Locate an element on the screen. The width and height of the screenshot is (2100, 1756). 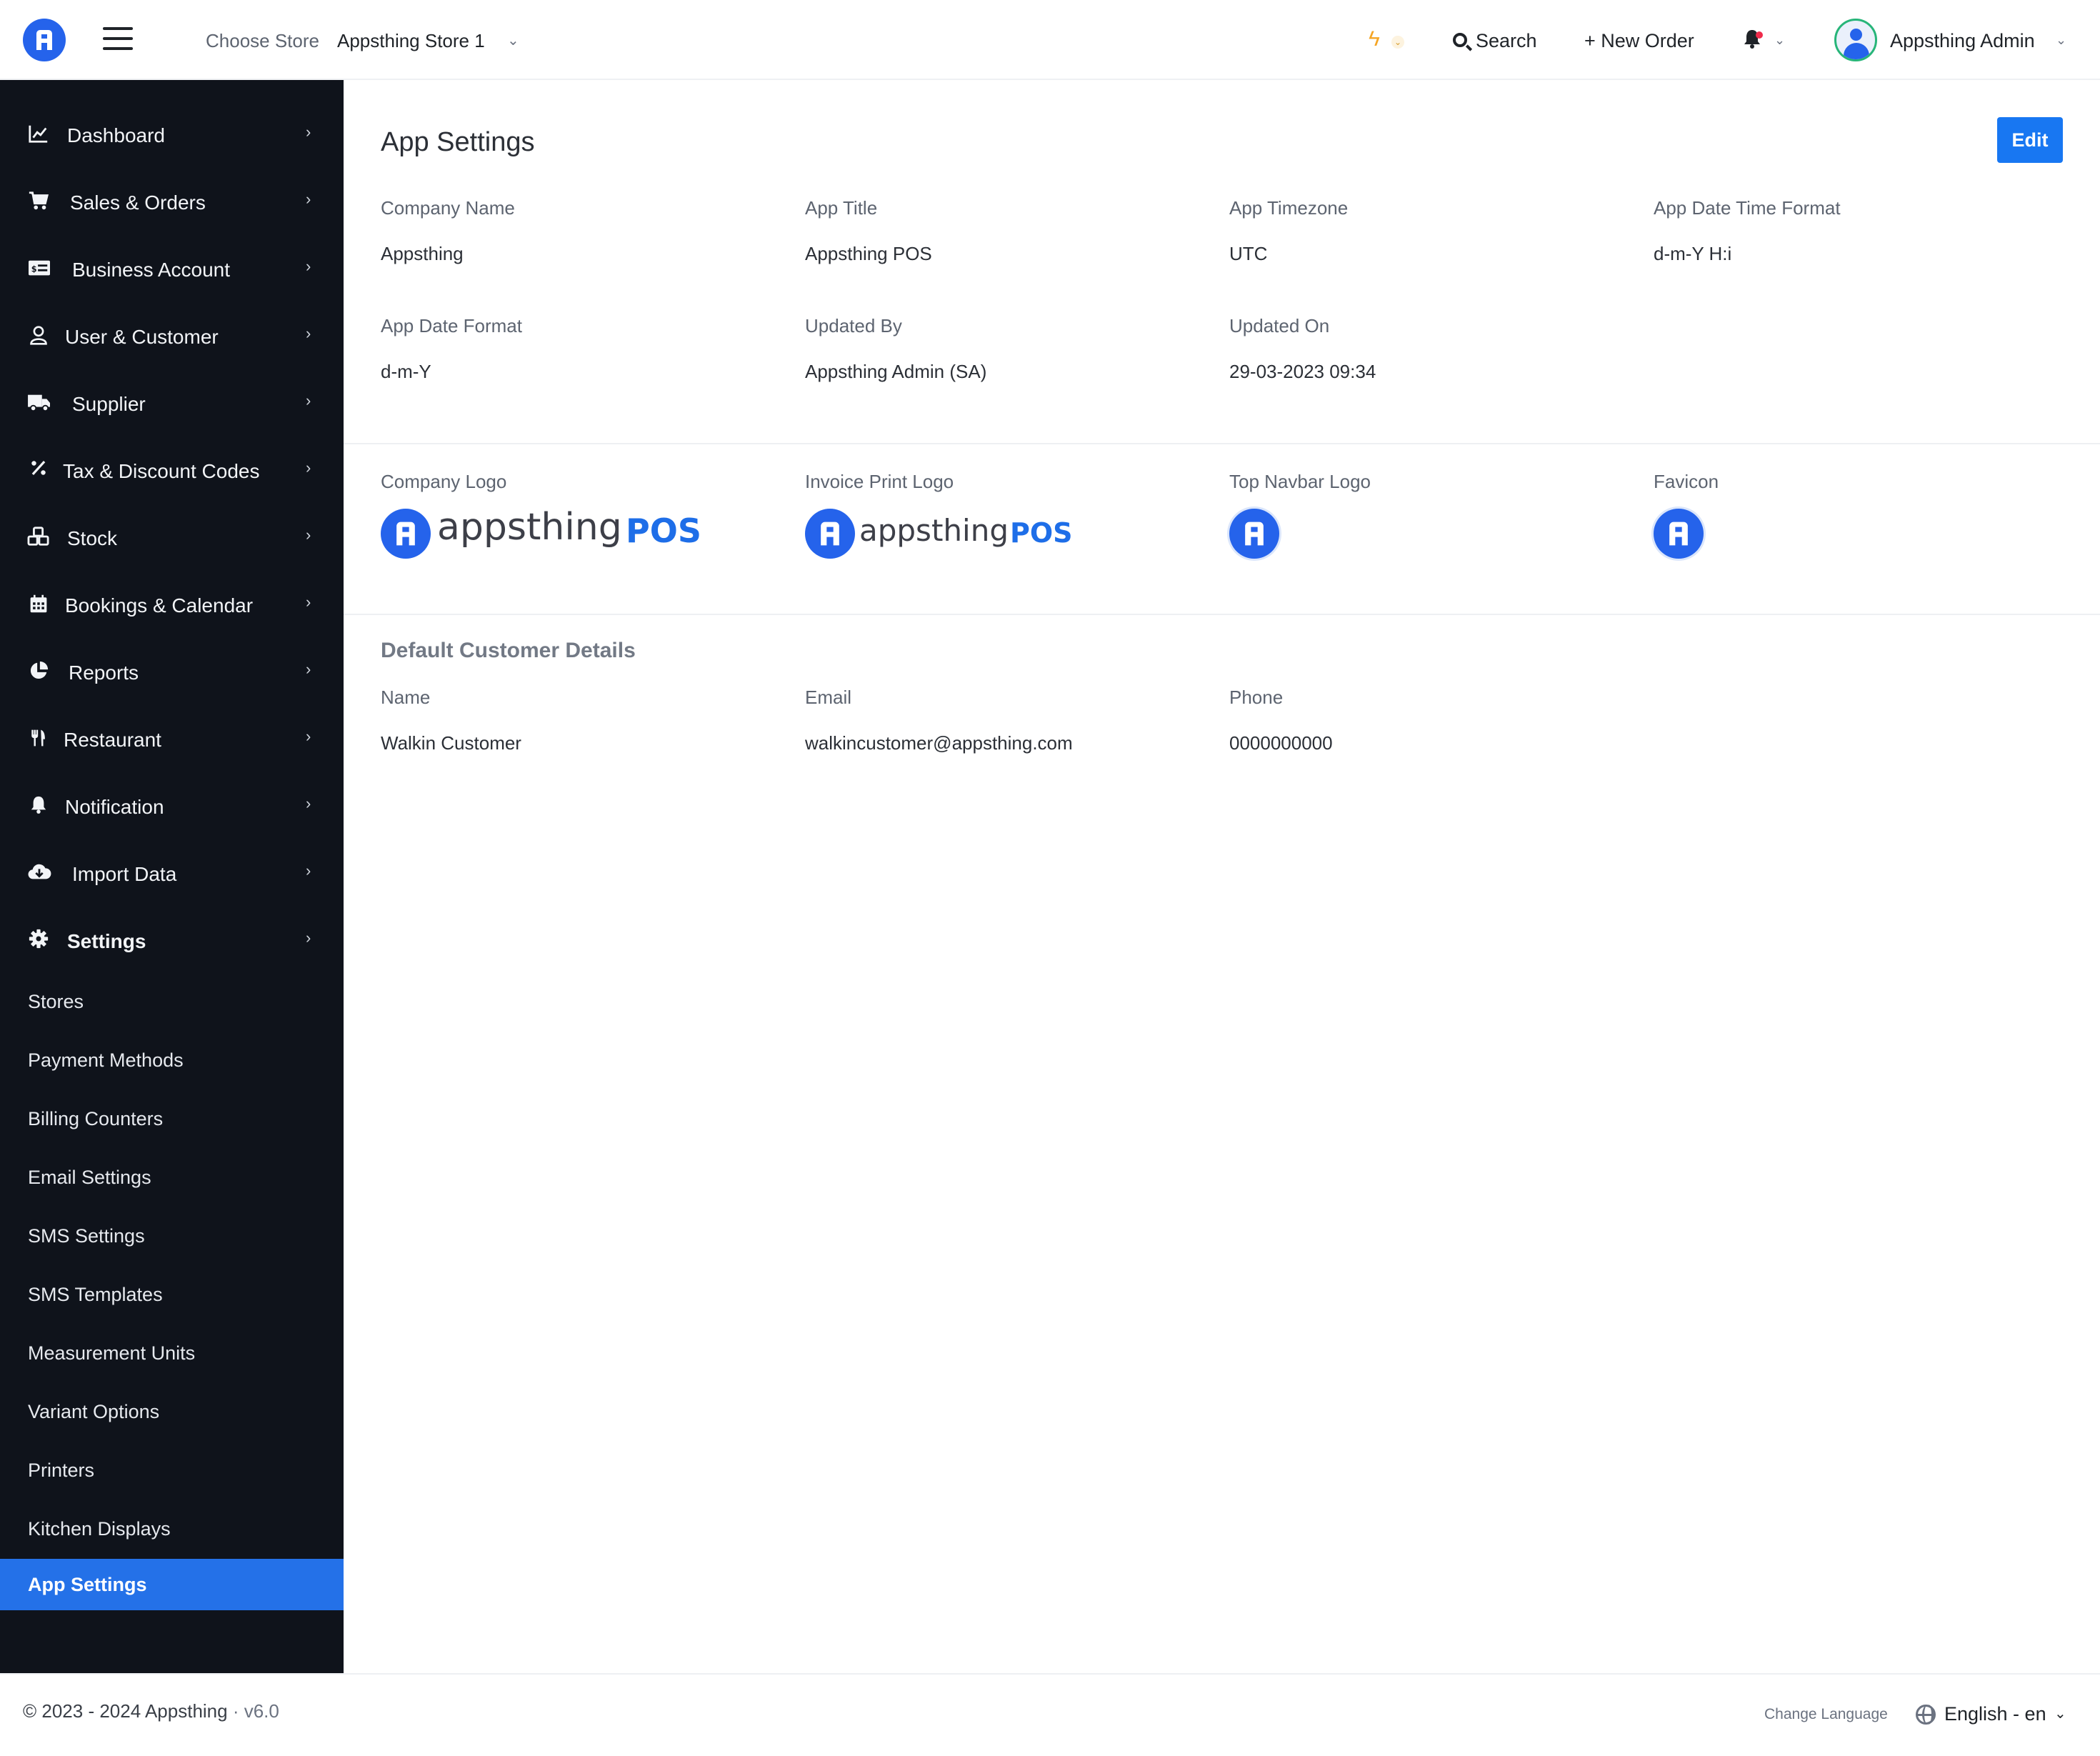
sidebar-item-label: Import Data is located at coordinates (124, 874).